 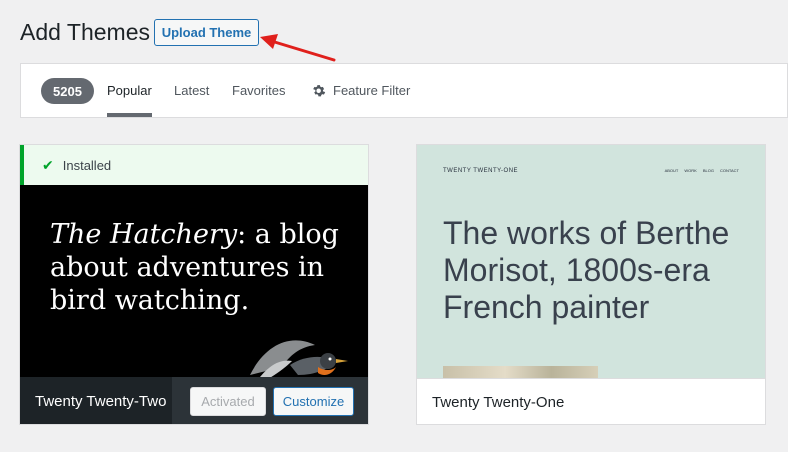 I want to click on screenshot-nav-item: WORK, so click(x=690, y=170).